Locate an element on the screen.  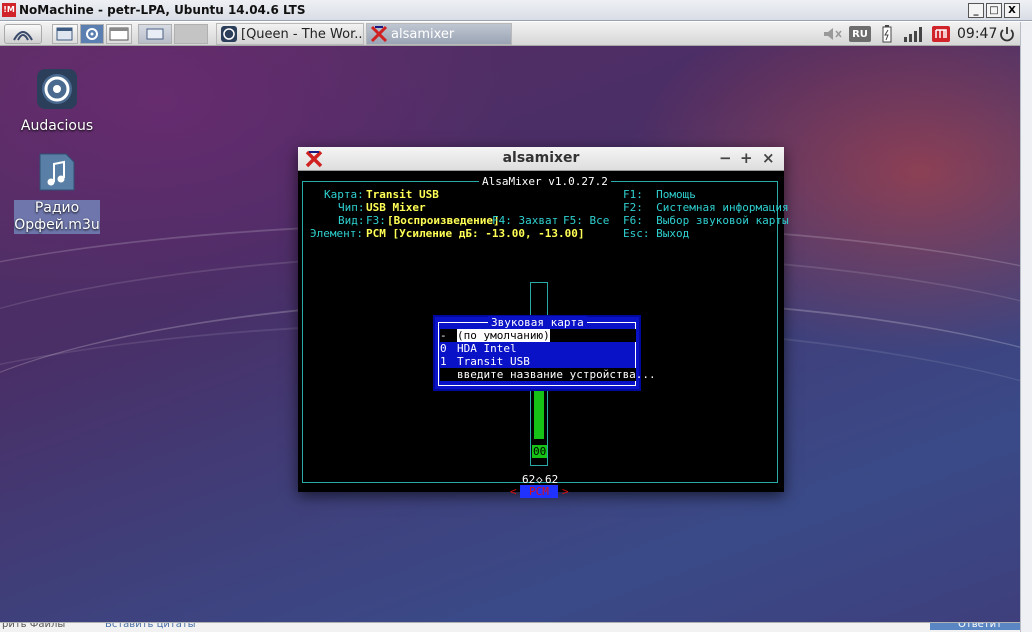
system-settings-button is located at coordinates (92, 34).